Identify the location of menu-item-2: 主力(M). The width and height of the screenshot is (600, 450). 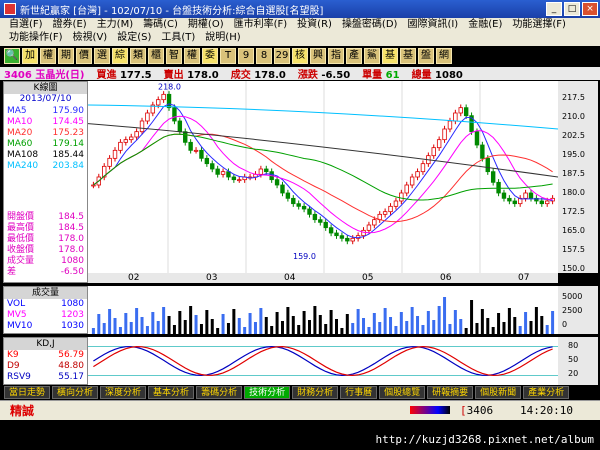
(115, 24).